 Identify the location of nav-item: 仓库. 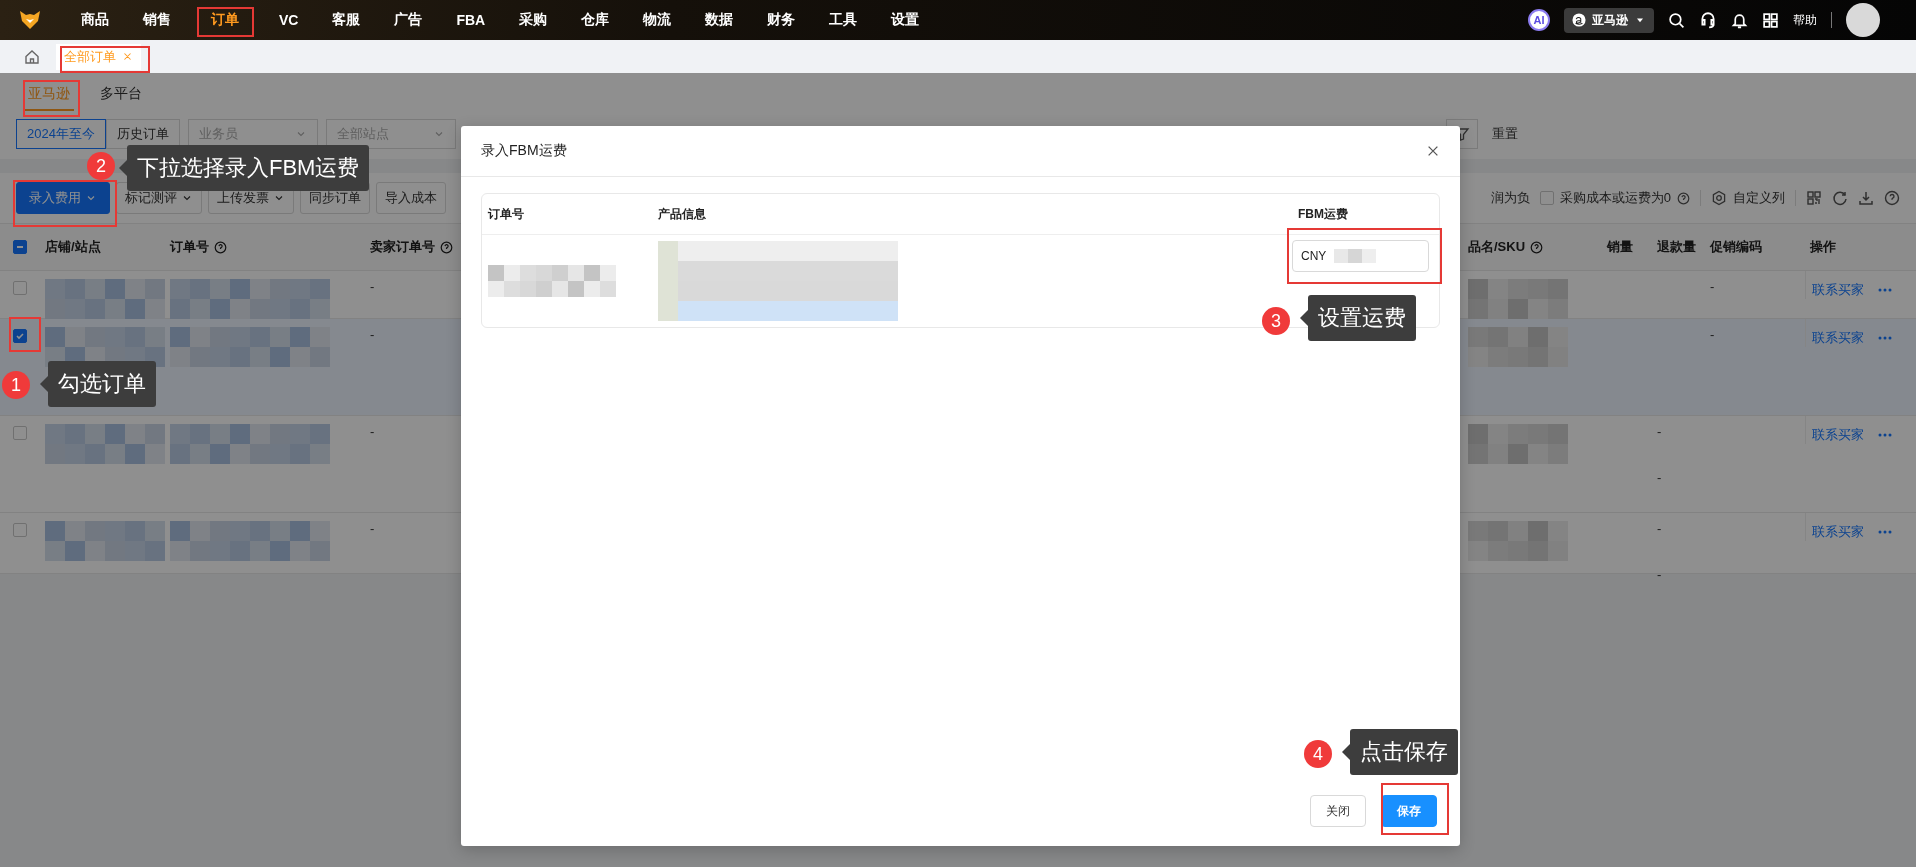
(595, 20).